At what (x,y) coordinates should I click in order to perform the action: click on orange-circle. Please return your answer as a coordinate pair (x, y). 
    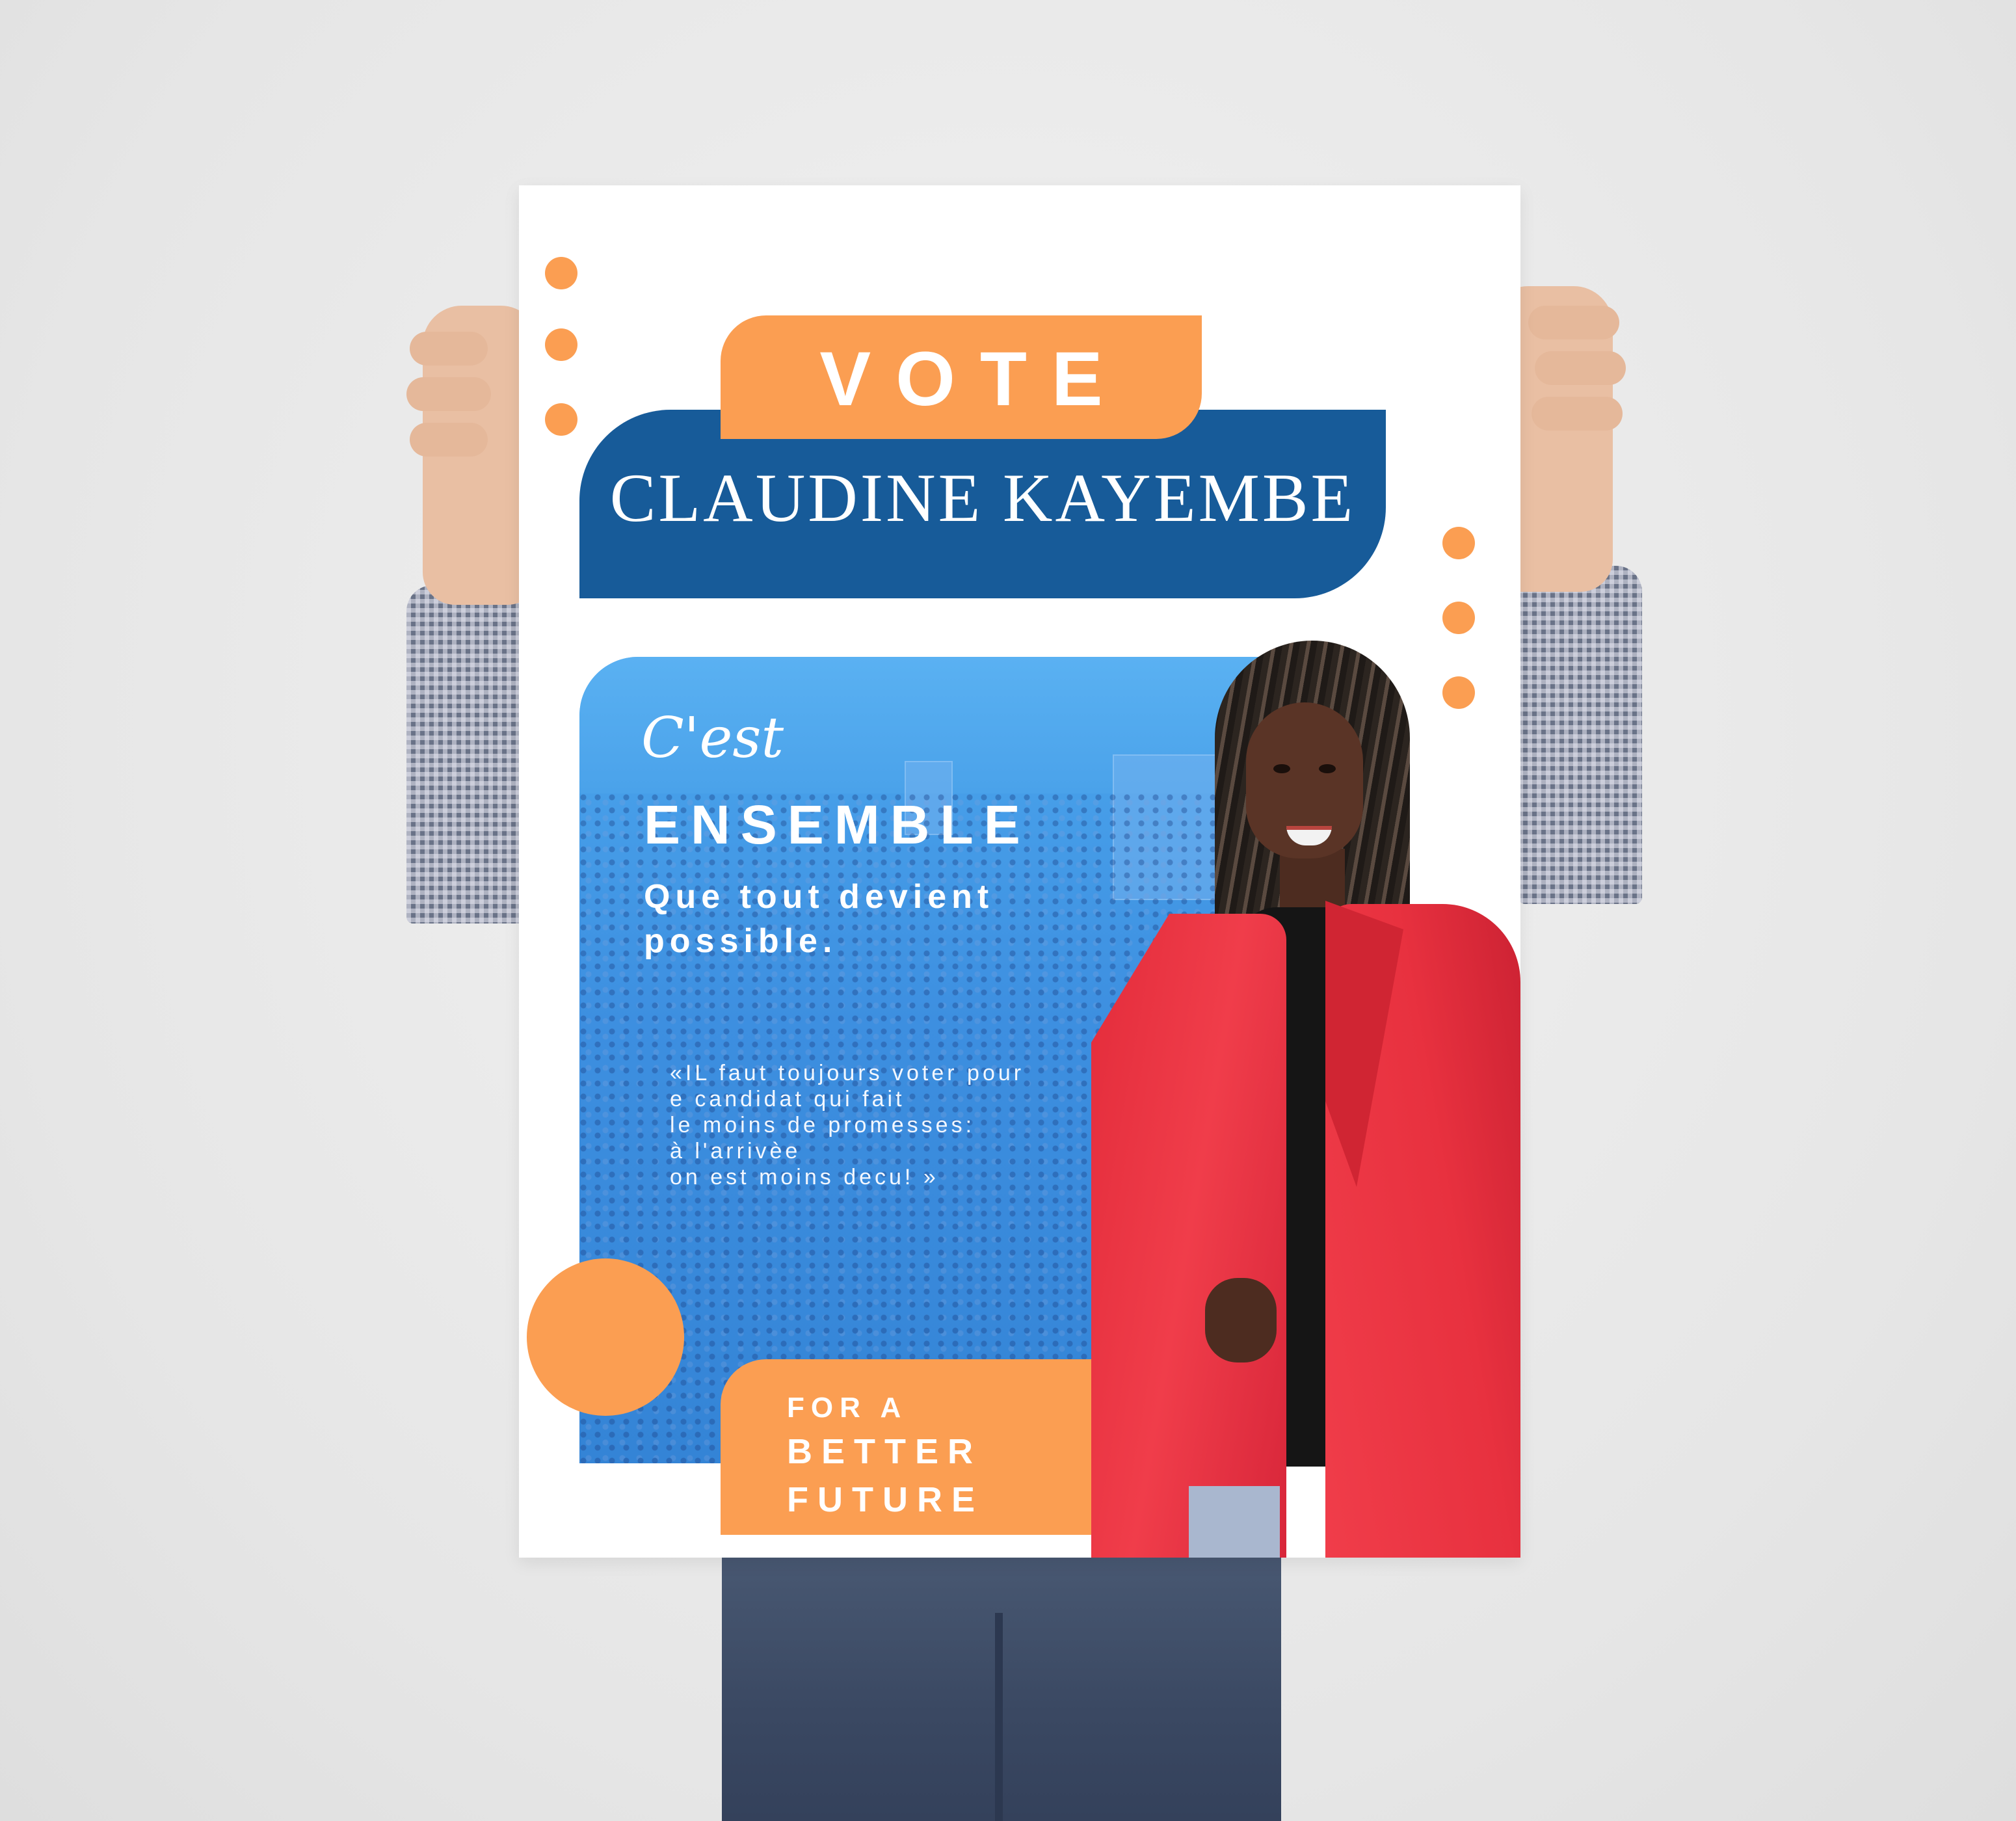
    Looking at the image, I should click on (605, 1337).